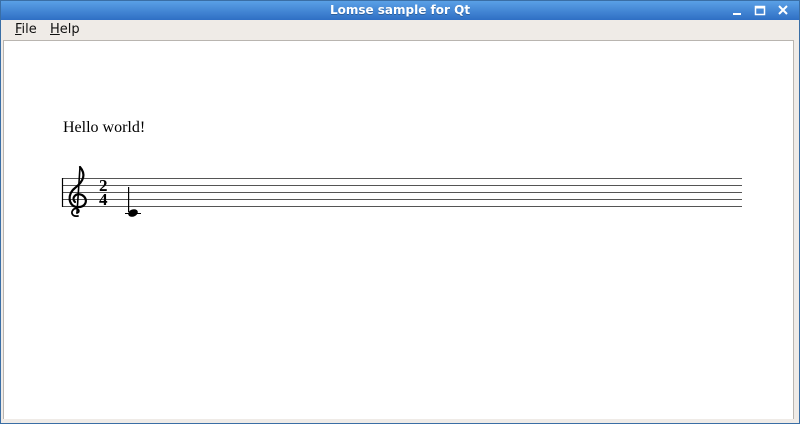 The height and width of the screenshot is (424, 800). Describe the element at coordinates (400, 421) in the screenshot. I see `status-bar` at that location.